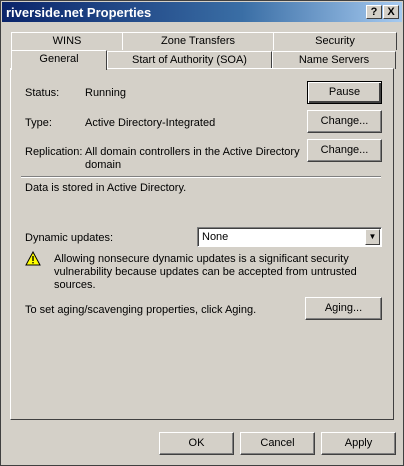  Describe the element at coordinates (374, 12) in the screenshot. I see `help-button: ?` at that location.